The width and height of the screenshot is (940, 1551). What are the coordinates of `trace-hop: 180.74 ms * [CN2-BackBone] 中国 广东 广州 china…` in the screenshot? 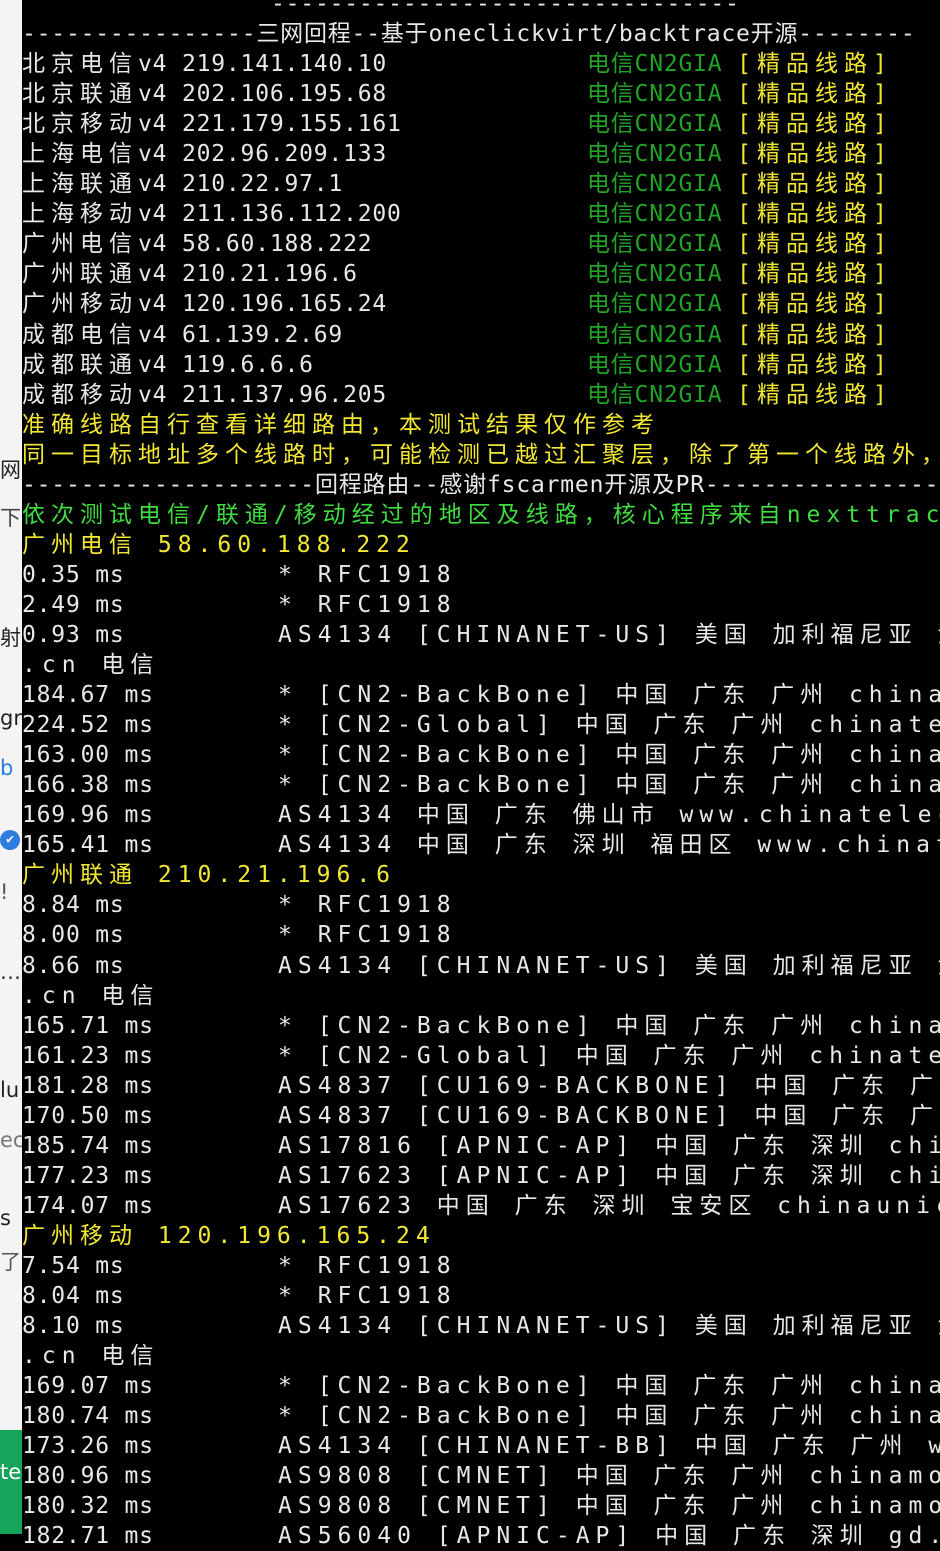 It's located at (481, 1416).